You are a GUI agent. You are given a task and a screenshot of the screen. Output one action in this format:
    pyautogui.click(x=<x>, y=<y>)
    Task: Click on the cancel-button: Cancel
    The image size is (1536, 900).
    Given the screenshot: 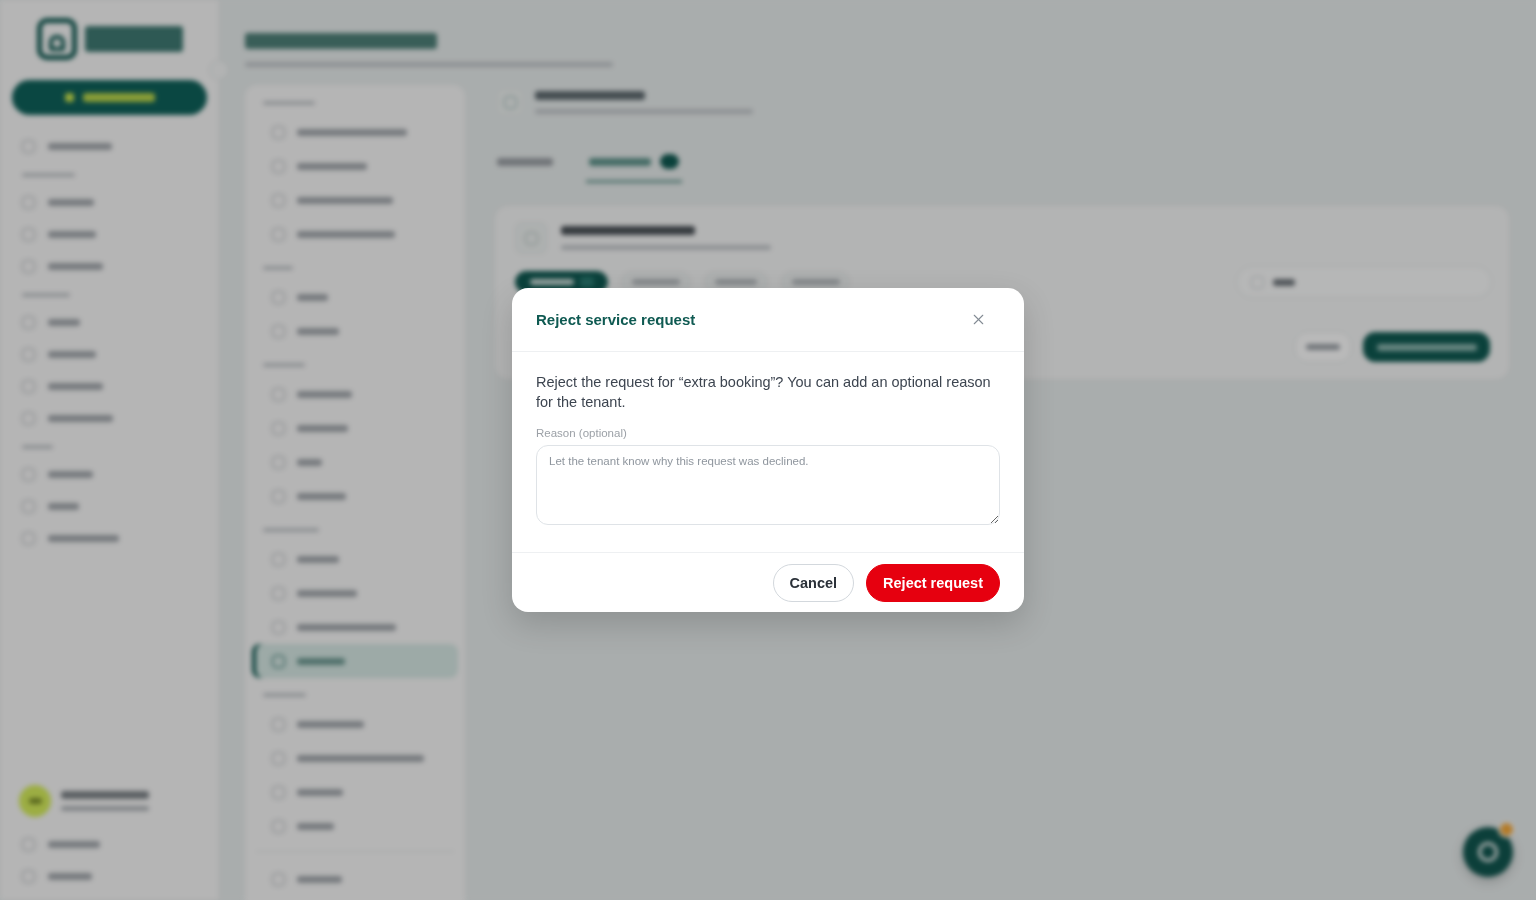 What is the action you would take?
    pyautogui.click(x=813, y=583)
    